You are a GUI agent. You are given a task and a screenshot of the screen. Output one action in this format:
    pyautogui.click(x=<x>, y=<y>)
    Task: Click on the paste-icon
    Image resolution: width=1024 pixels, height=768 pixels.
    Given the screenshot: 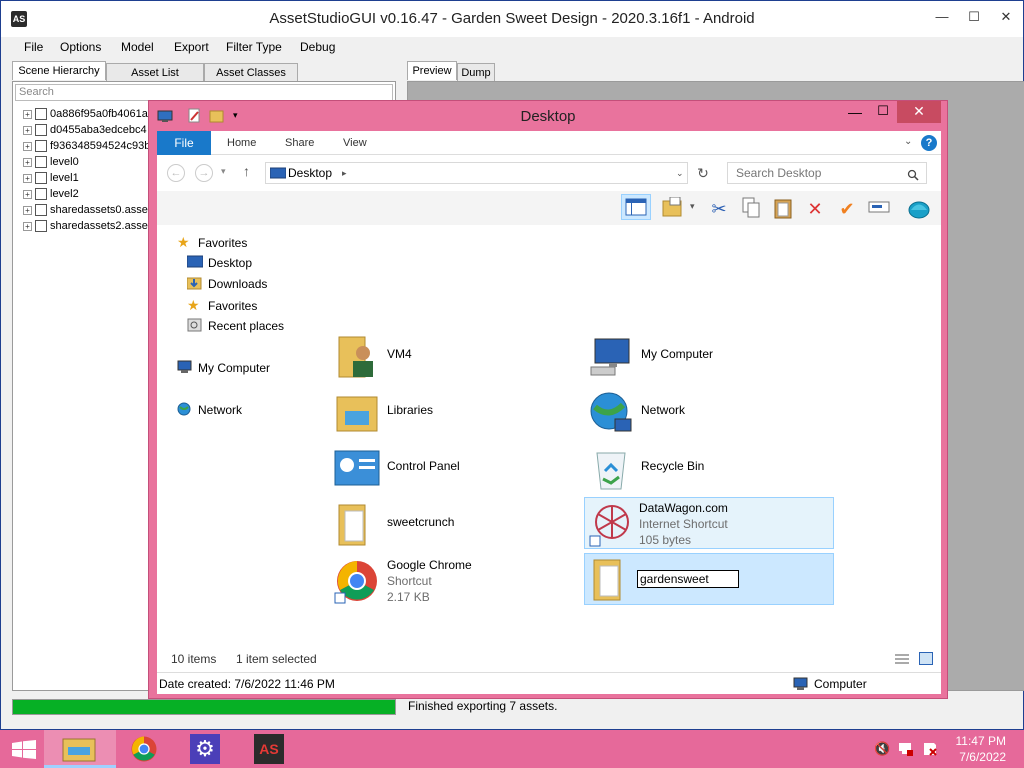 What is the action you would take?
    pyautogui.click(x=783, y=209)
    